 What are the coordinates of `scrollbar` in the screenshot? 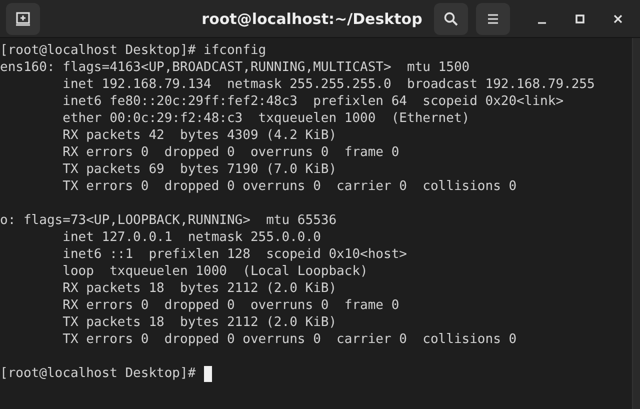 It's located at (636, 223).